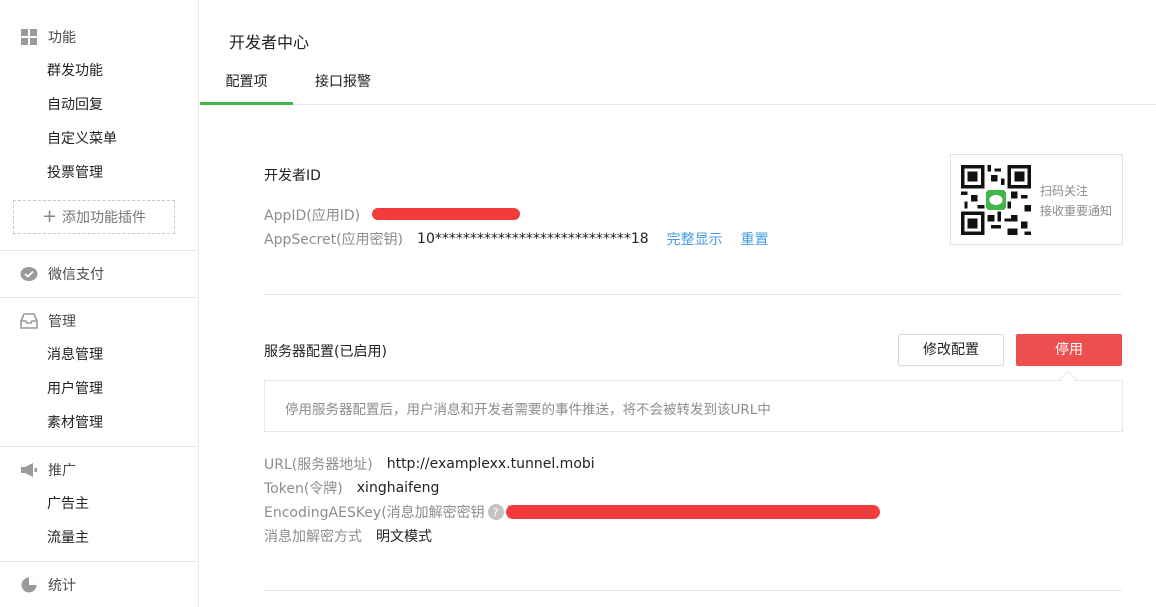 This screenshot has height=607, width=1156. I want to click on qr-notice-box: 扫码关注 接收重要通知, so click(1036, 199).